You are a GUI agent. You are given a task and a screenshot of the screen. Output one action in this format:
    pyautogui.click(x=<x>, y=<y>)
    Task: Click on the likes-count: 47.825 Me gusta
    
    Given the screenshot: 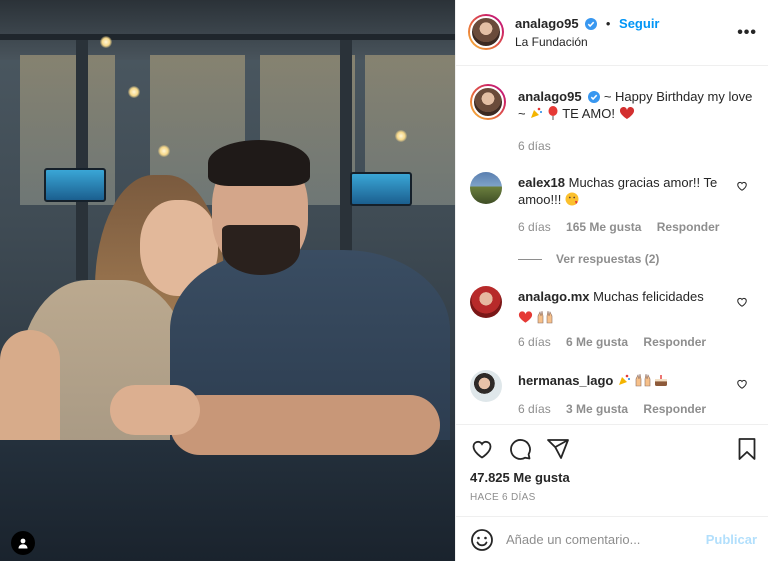 What is the action you would take?
    pyautogui.click(x=520, y=477)
    